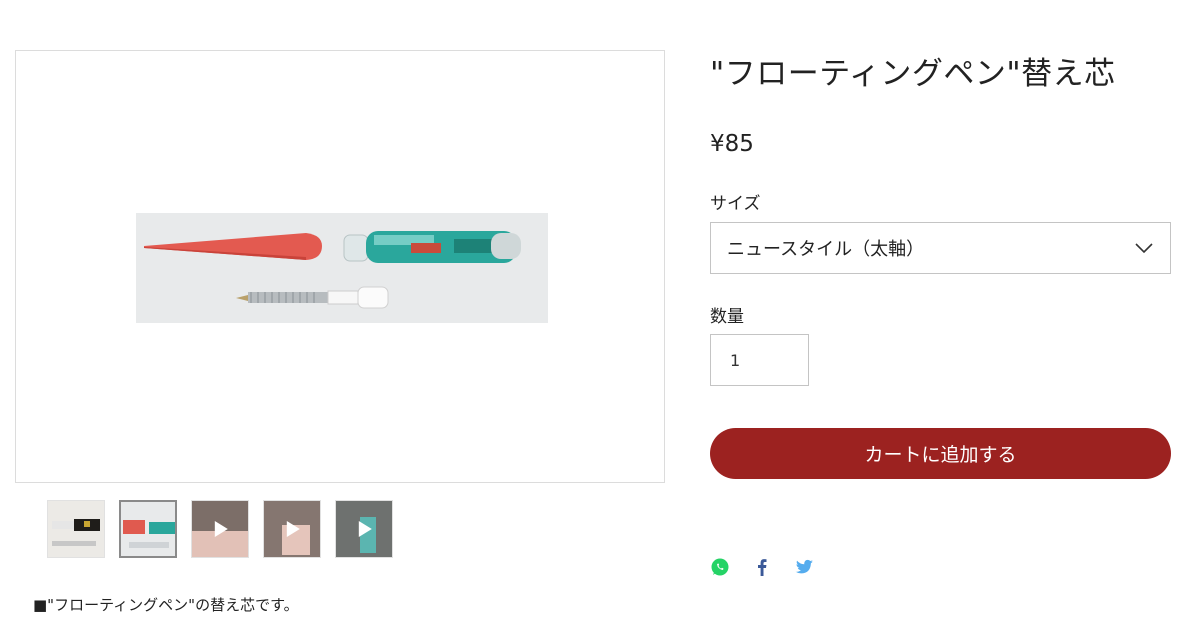 Image resolution: width=1200 pixels, height=633 pixels. Describe the element at coordinates (166, 605) in the screenshot. I see `product-description: ■"フローティングペン"の替え芯です。` at that location.